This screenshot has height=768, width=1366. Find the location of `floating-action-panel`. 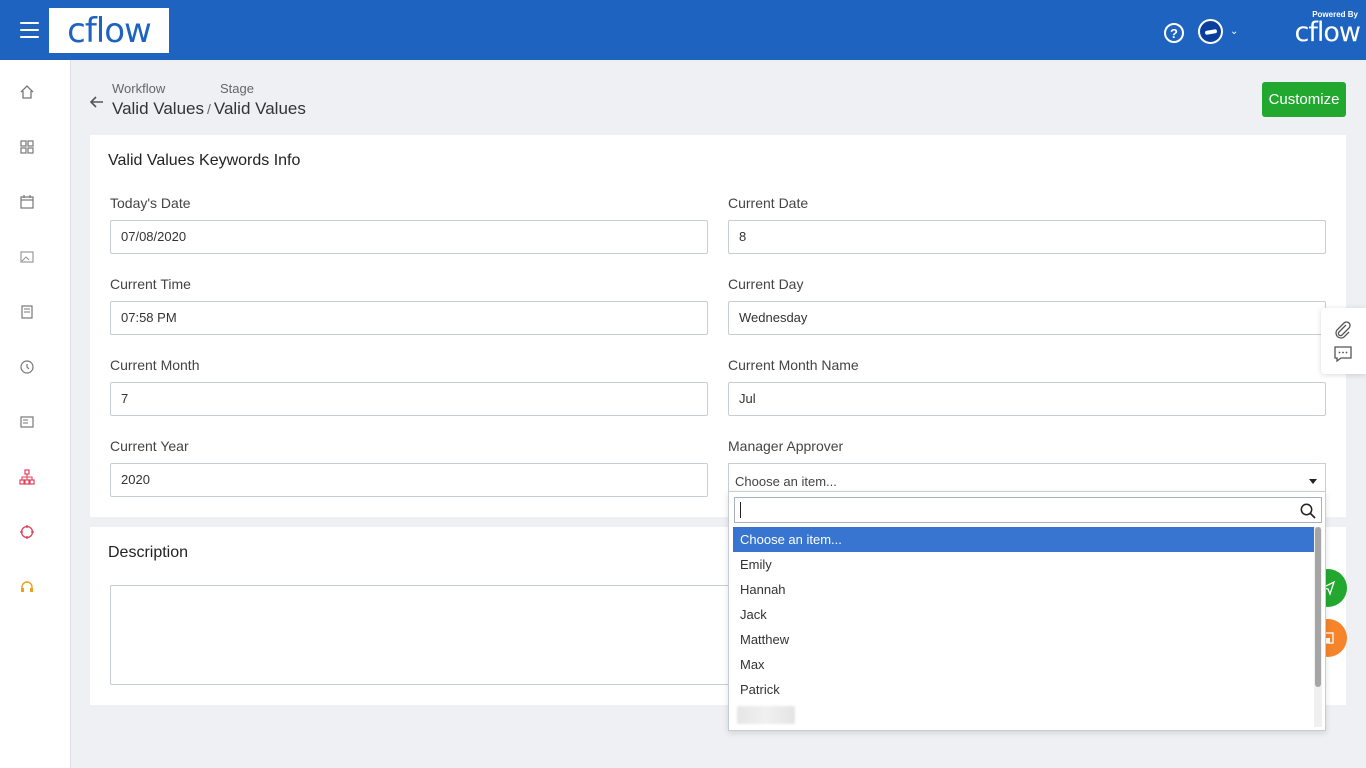

floating-action-panel is located at coordinates (1343, 341).